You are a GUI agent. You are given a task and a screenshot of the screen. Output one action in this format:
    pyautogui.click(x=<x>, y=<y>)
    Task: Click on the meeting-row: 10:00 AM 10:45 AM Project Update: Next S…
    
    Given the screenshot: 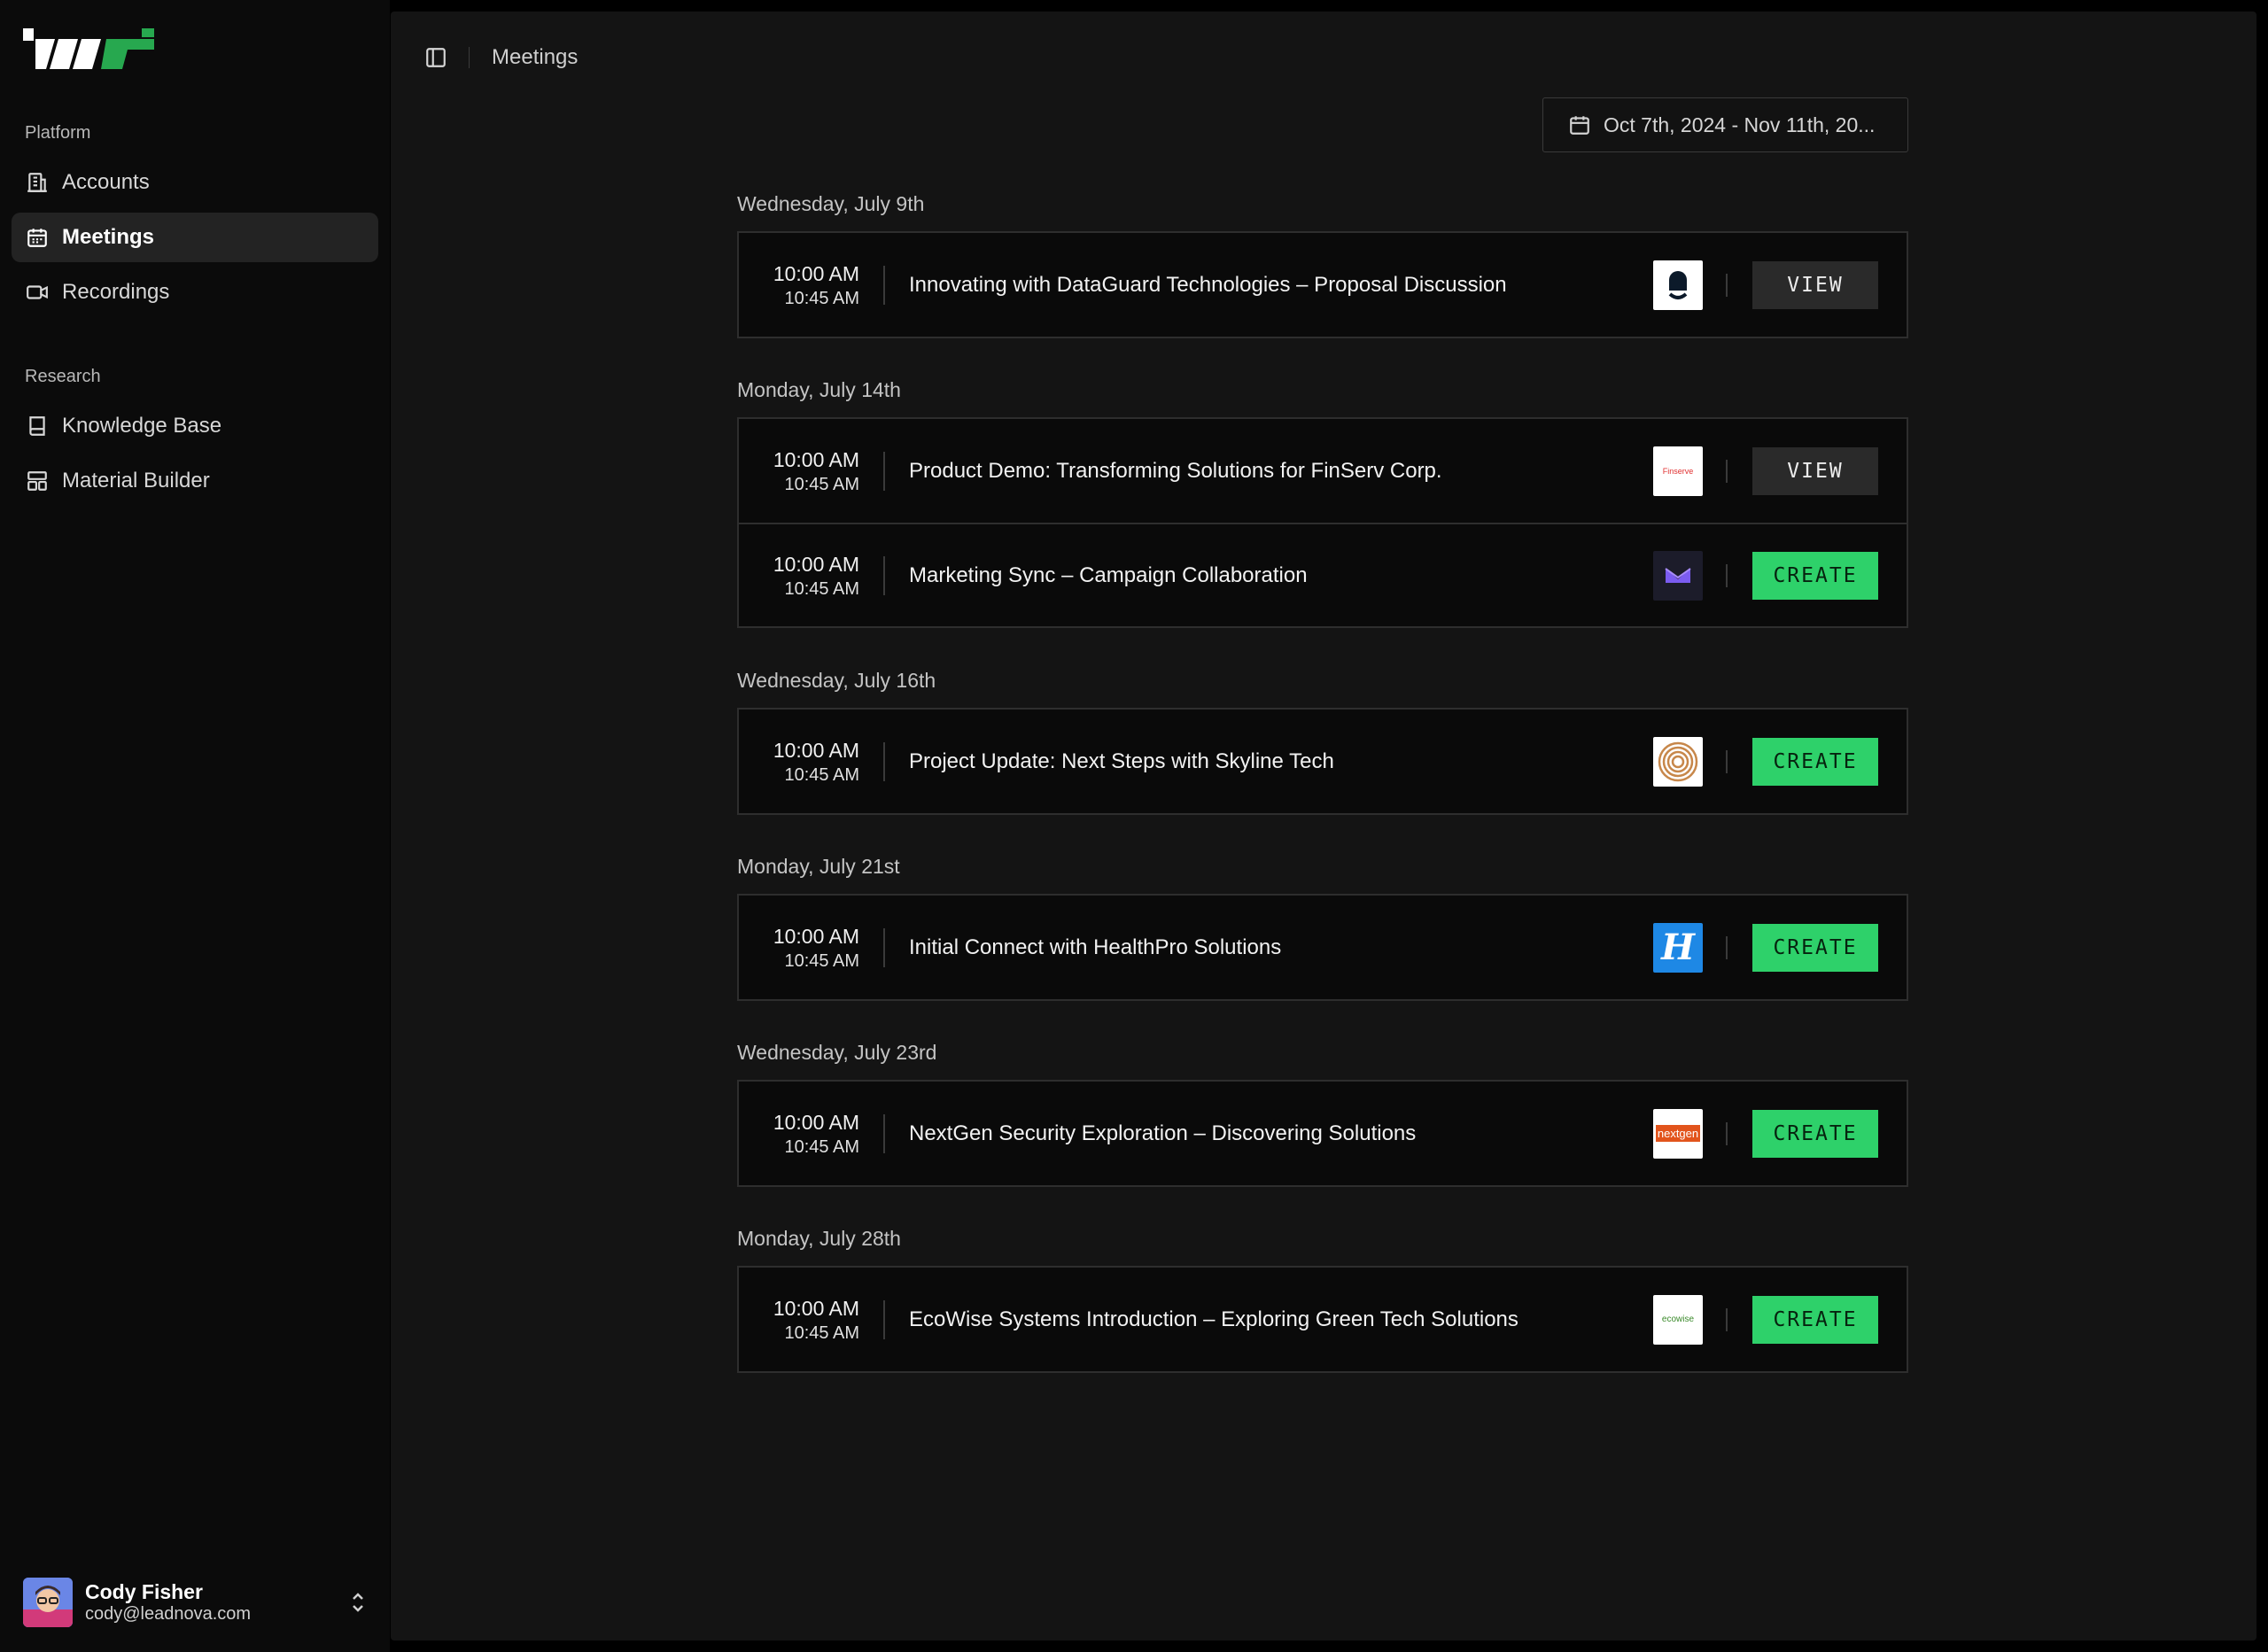 What is the action you would take?
    pyautogui.click(x=1323, y=761)
    